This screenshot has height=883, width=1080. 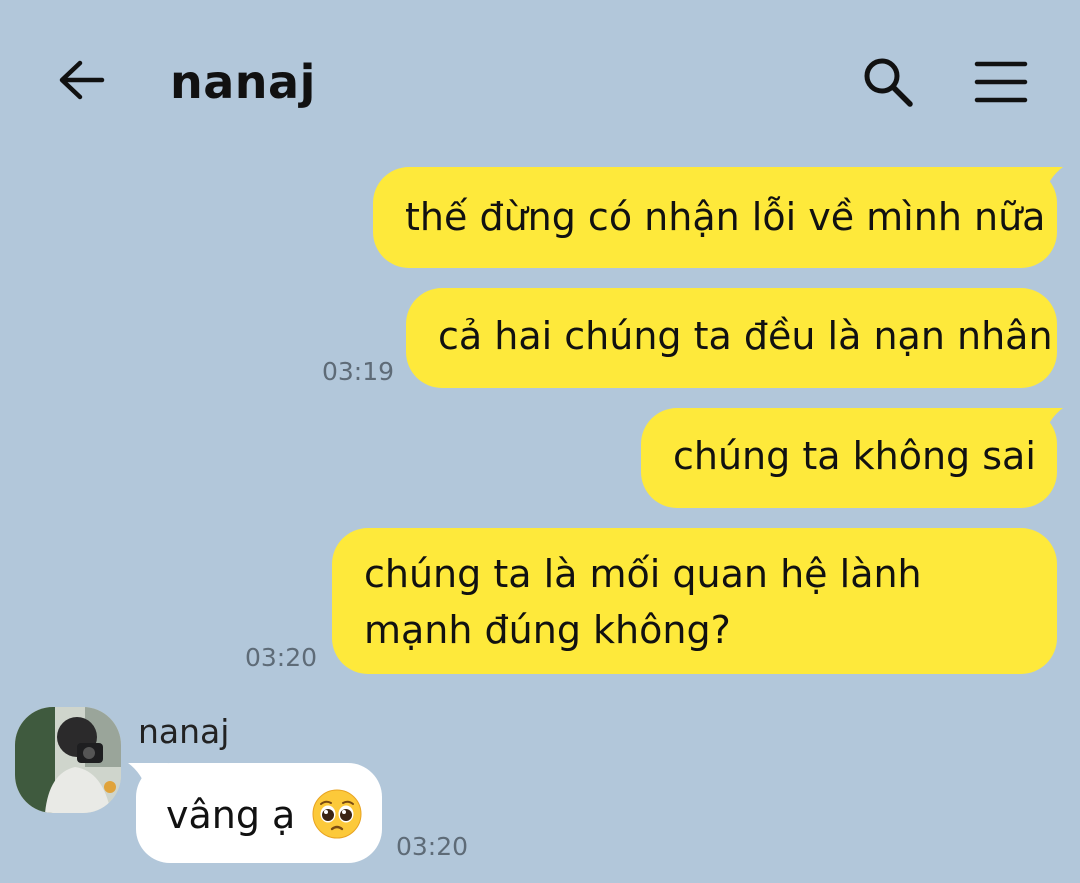 I want to click on message-text: chúng ta không sai, so click(x=854, y=456).